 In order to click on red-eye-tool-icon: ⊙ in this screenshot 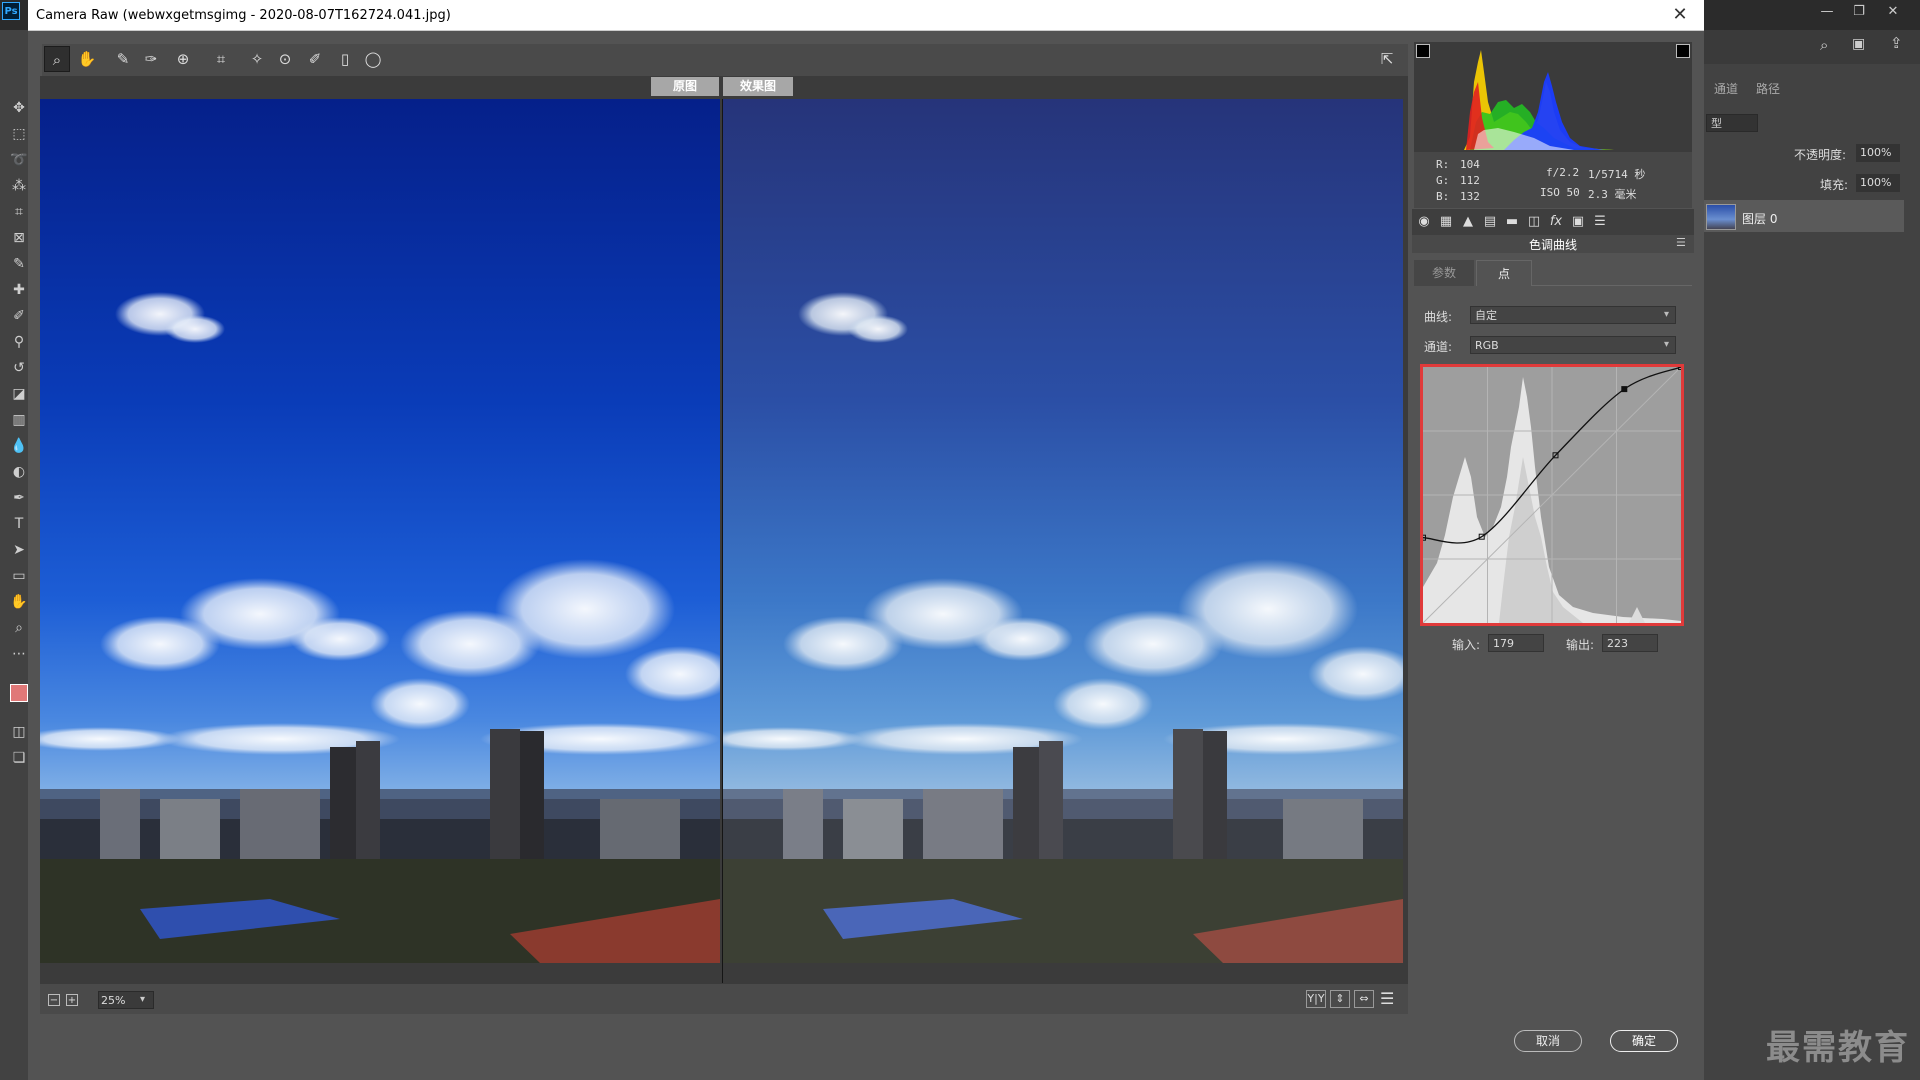, I will do `click(285, 59)`.